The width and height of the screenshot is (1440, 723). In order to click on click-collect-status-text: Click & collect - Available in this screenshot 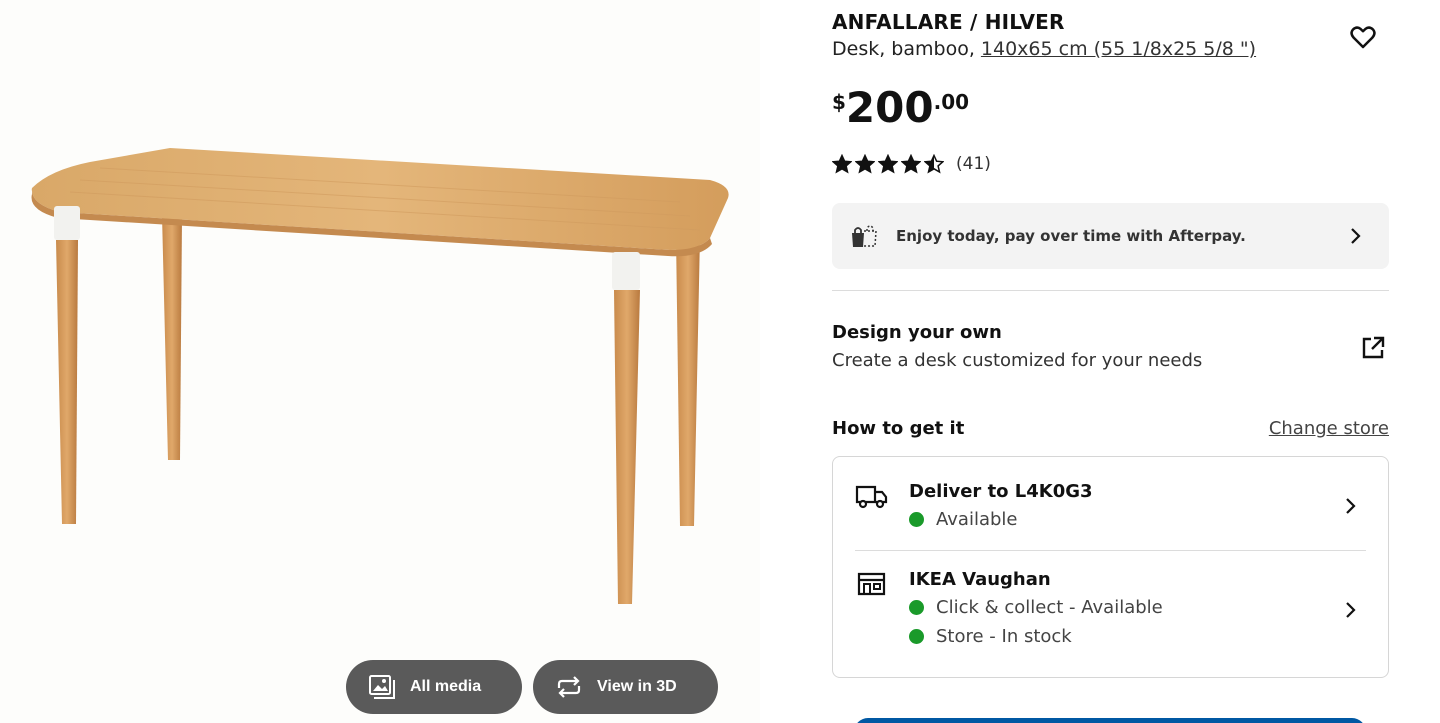, I will do `click(1049, 607)`.